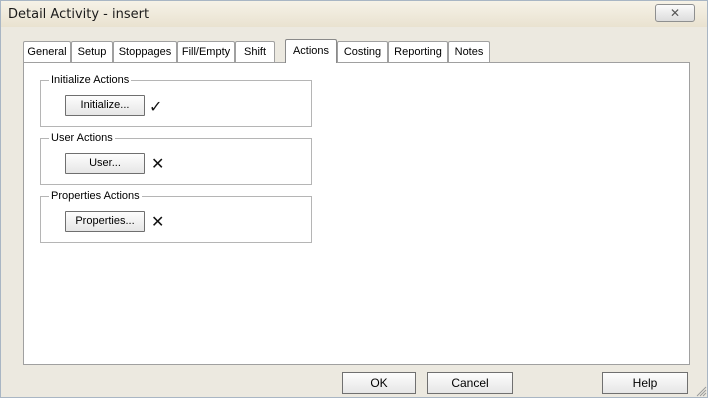 The width and height of the screenshot is (708, 398). I want to click on tab-actions: Actions, so click(311, 51).